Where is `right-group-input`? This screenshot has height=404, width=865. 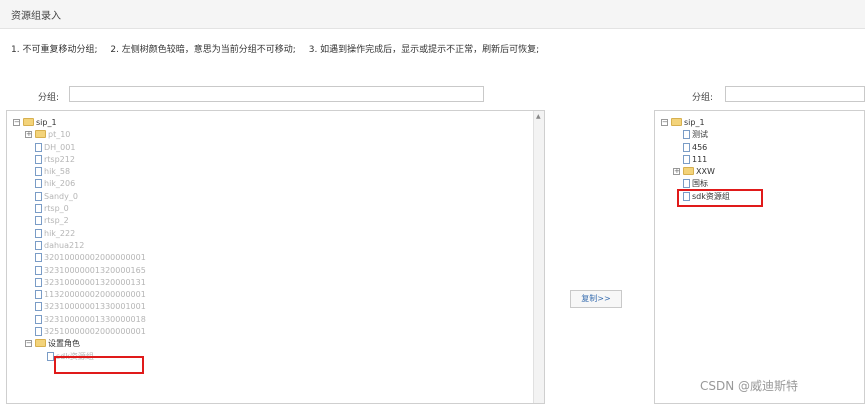
right-group-input is located at coordinates (795, 94).